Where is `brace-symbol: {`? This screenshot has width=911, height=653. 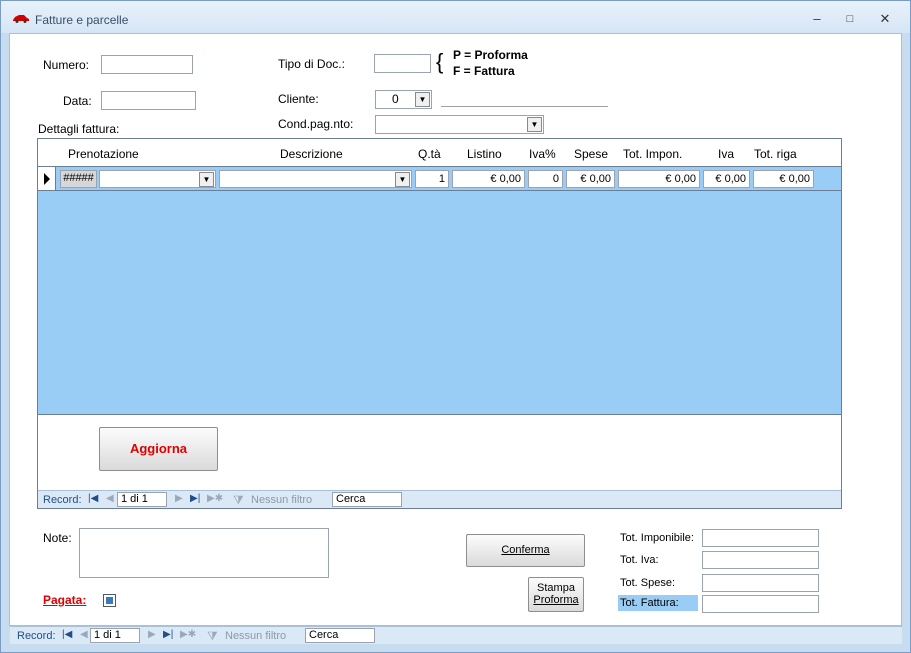
brace-symbol: { is located at coordinates (440, 61).